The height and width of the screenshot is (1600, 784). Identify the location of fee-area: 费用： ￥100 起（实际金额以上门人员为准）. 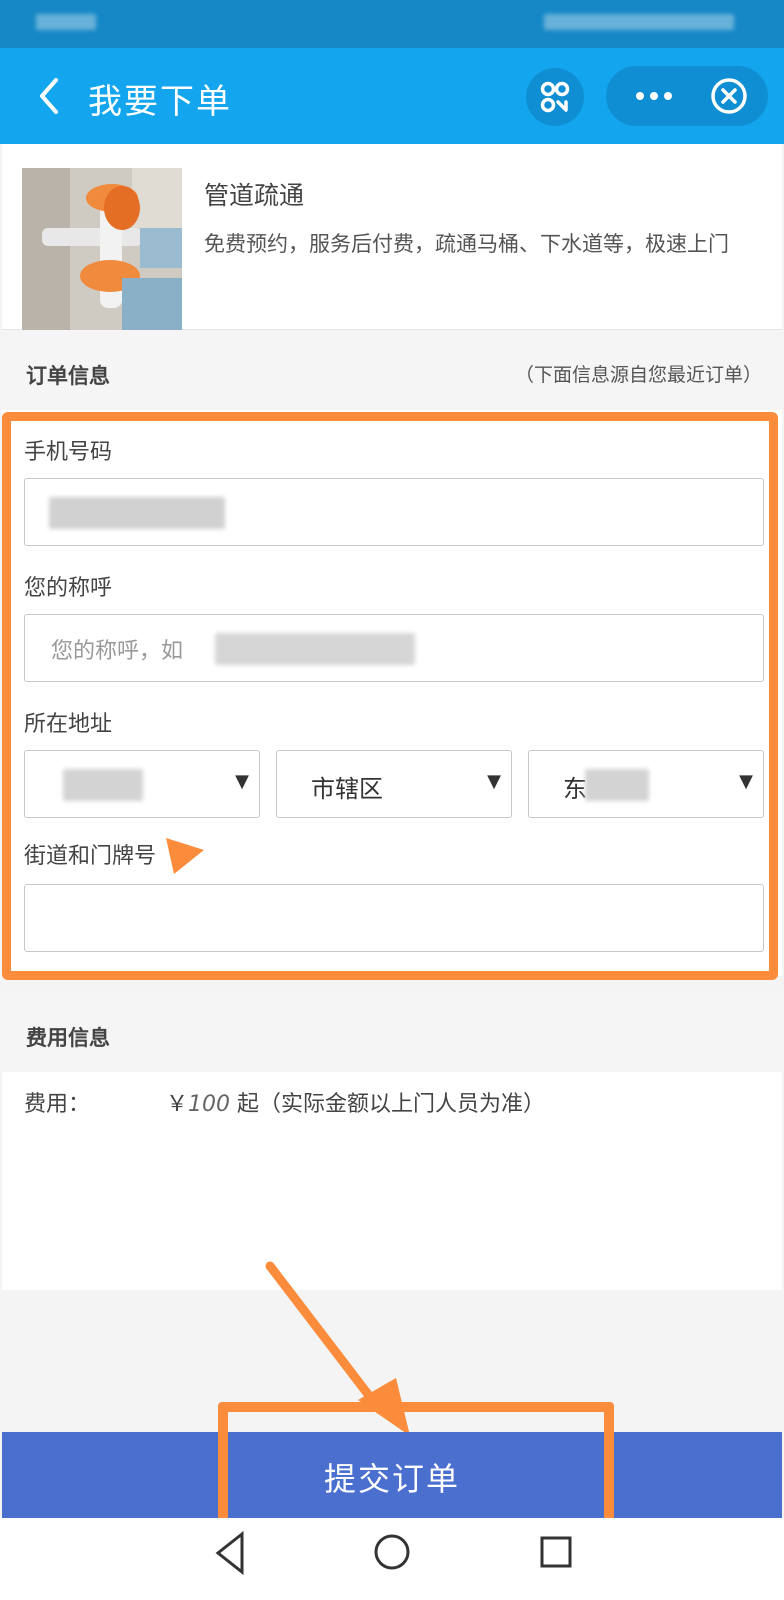
(392, 1181).